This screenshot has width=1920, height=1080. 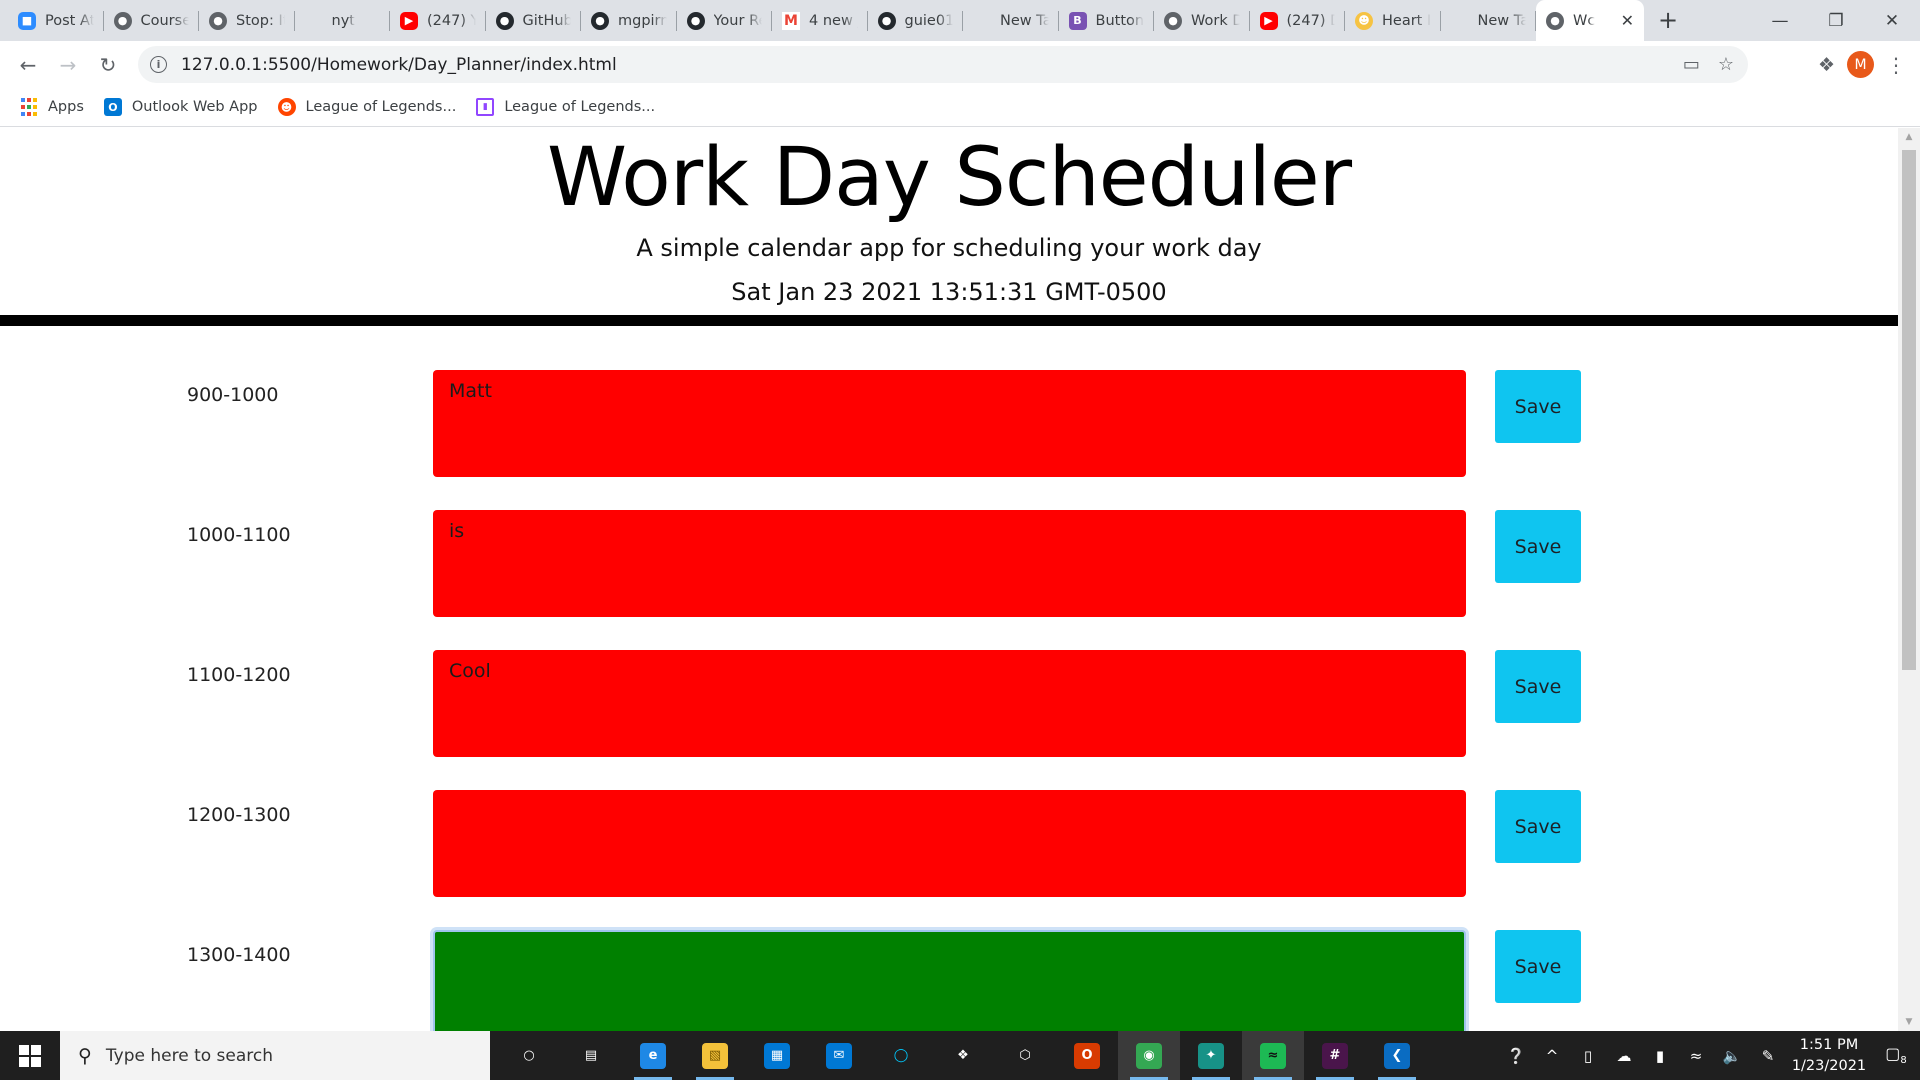 What do you see at coordinates (1860, 64) in the screenshot?
I see `profile-avatar: M` at bounding box center [1860, 64].